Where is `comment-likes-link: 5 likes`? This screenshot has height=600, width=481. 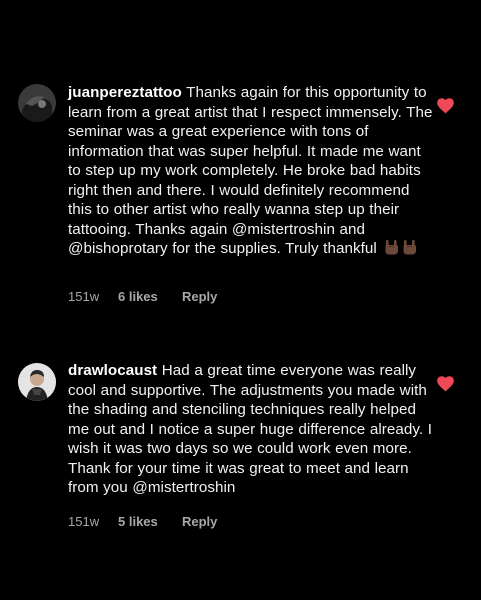
comment-likes-link: 5 likes is located at coordinates (150, 521).